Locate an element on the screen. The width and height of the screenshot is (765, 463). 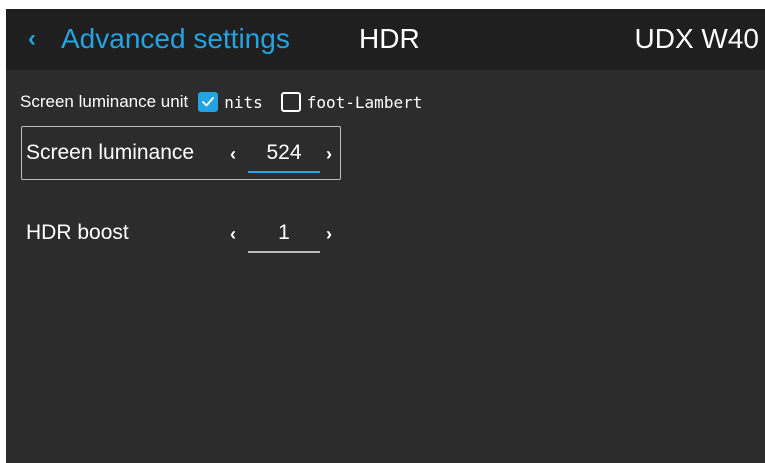
hdr-boost-underline is located at coordinates (284, 252).